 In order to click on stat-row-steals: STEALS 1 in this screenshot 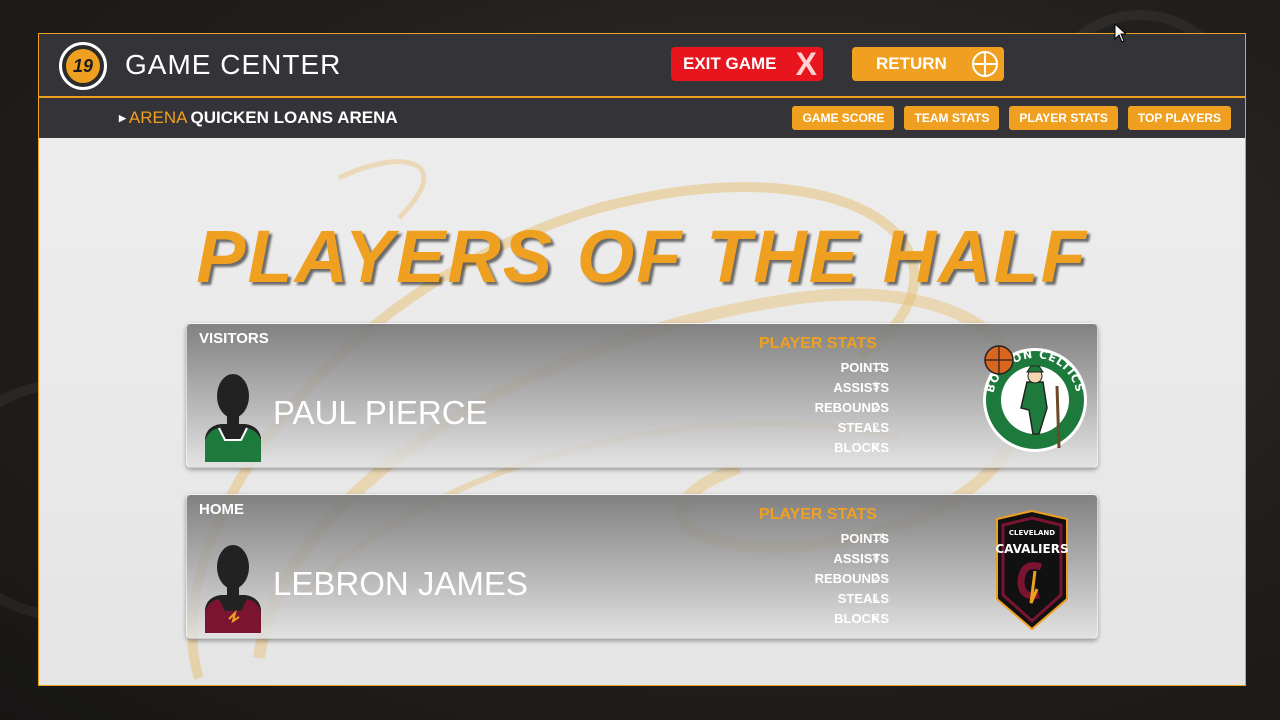, I will do `click(832, 601)`.